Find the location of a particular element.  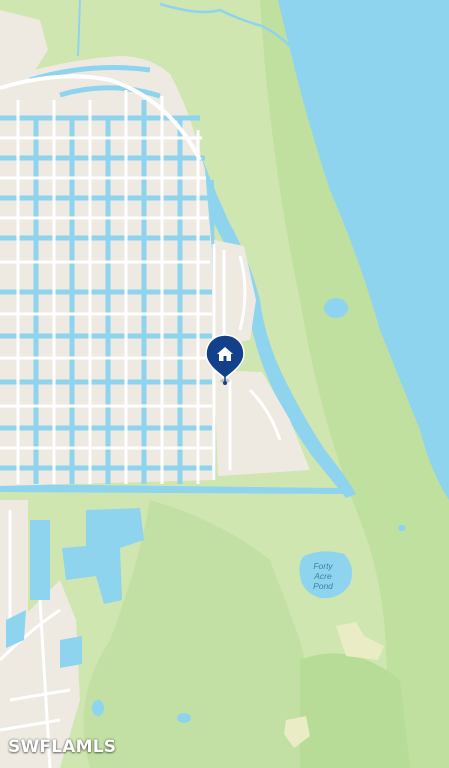

map-pin-icon is located at coordinates (225, 359).